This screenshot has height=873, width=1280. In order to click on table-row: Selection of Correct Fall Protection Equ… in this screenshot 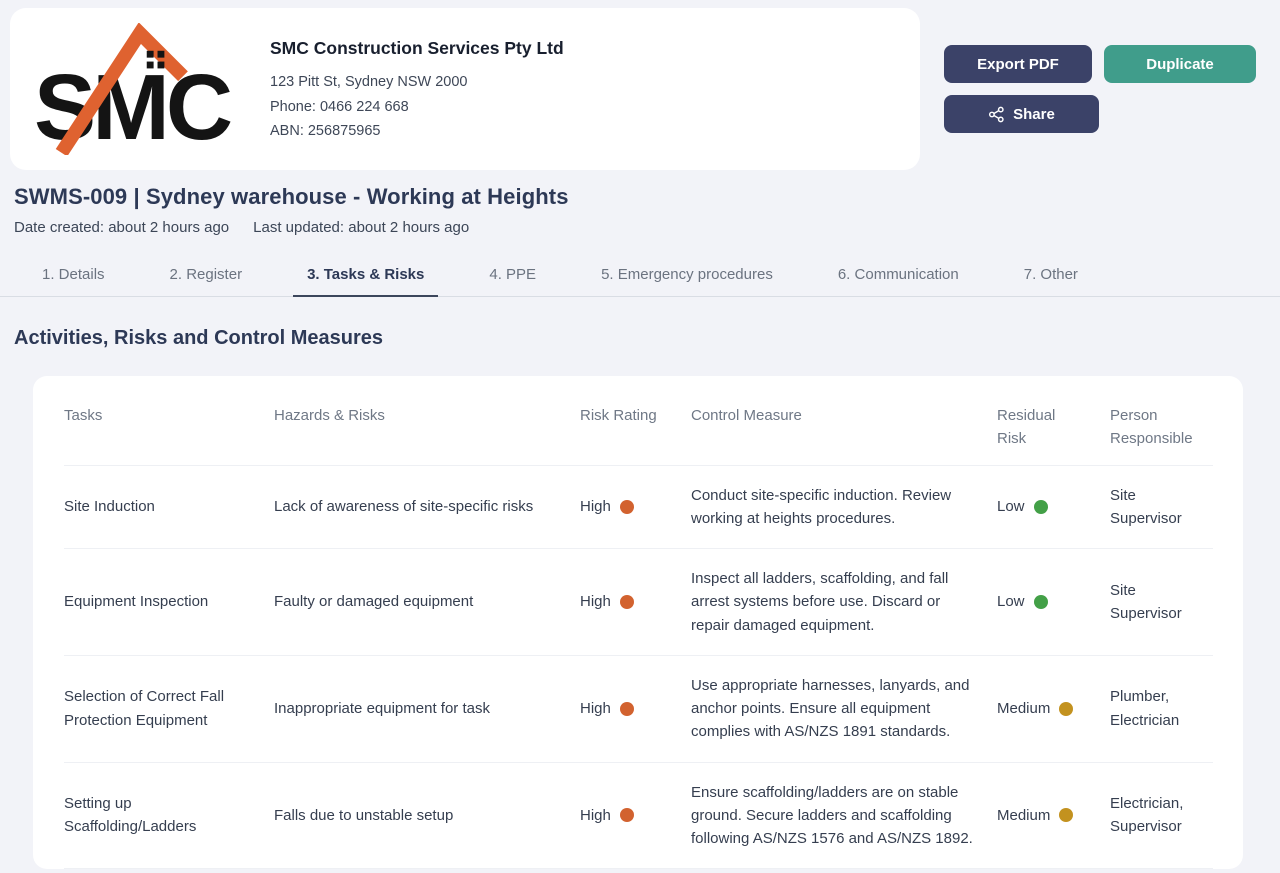, I will do `click(638, 709)`.